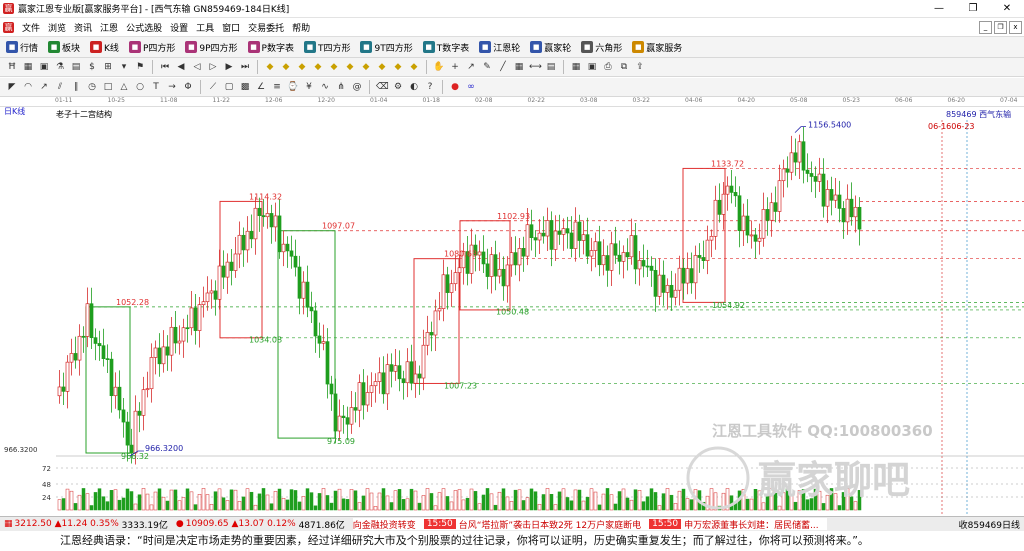  What do you see at coordinates (592, 67) in the screenshot?
I see `save-icon: ▣` at bounding box center [592, 67].